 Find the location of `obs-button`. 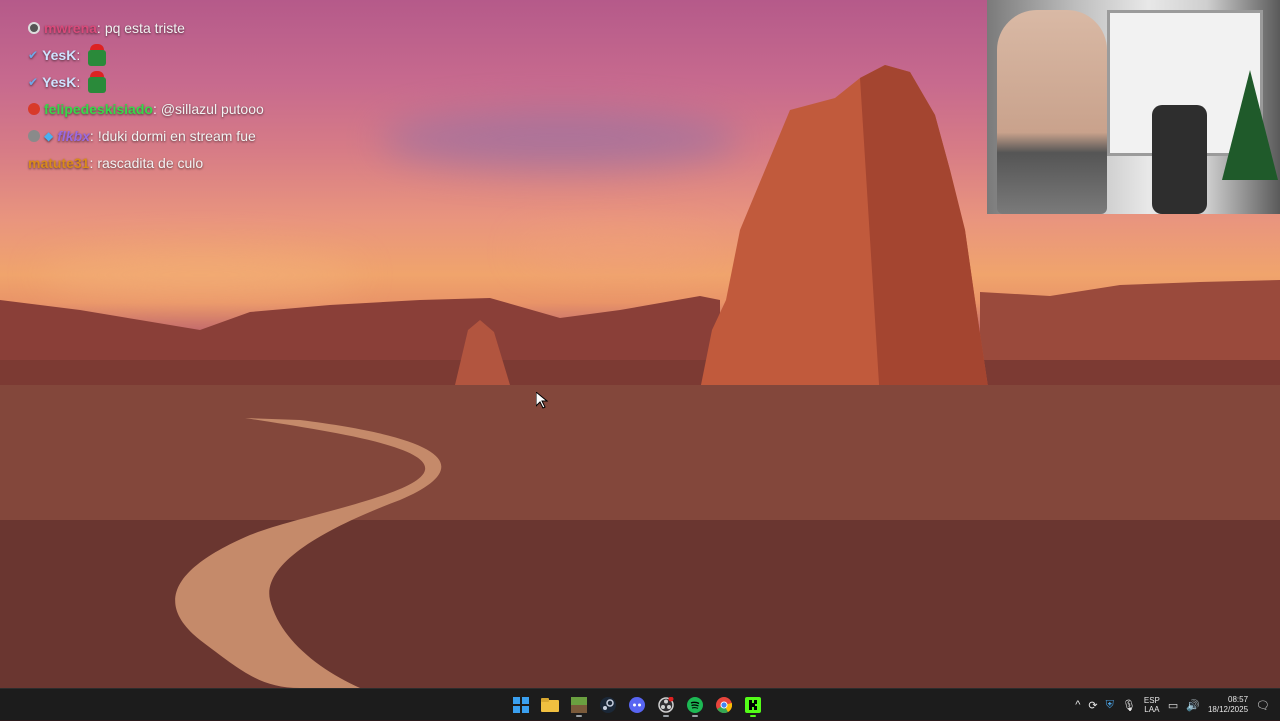

obs-button is located at coordinates (666, 705).